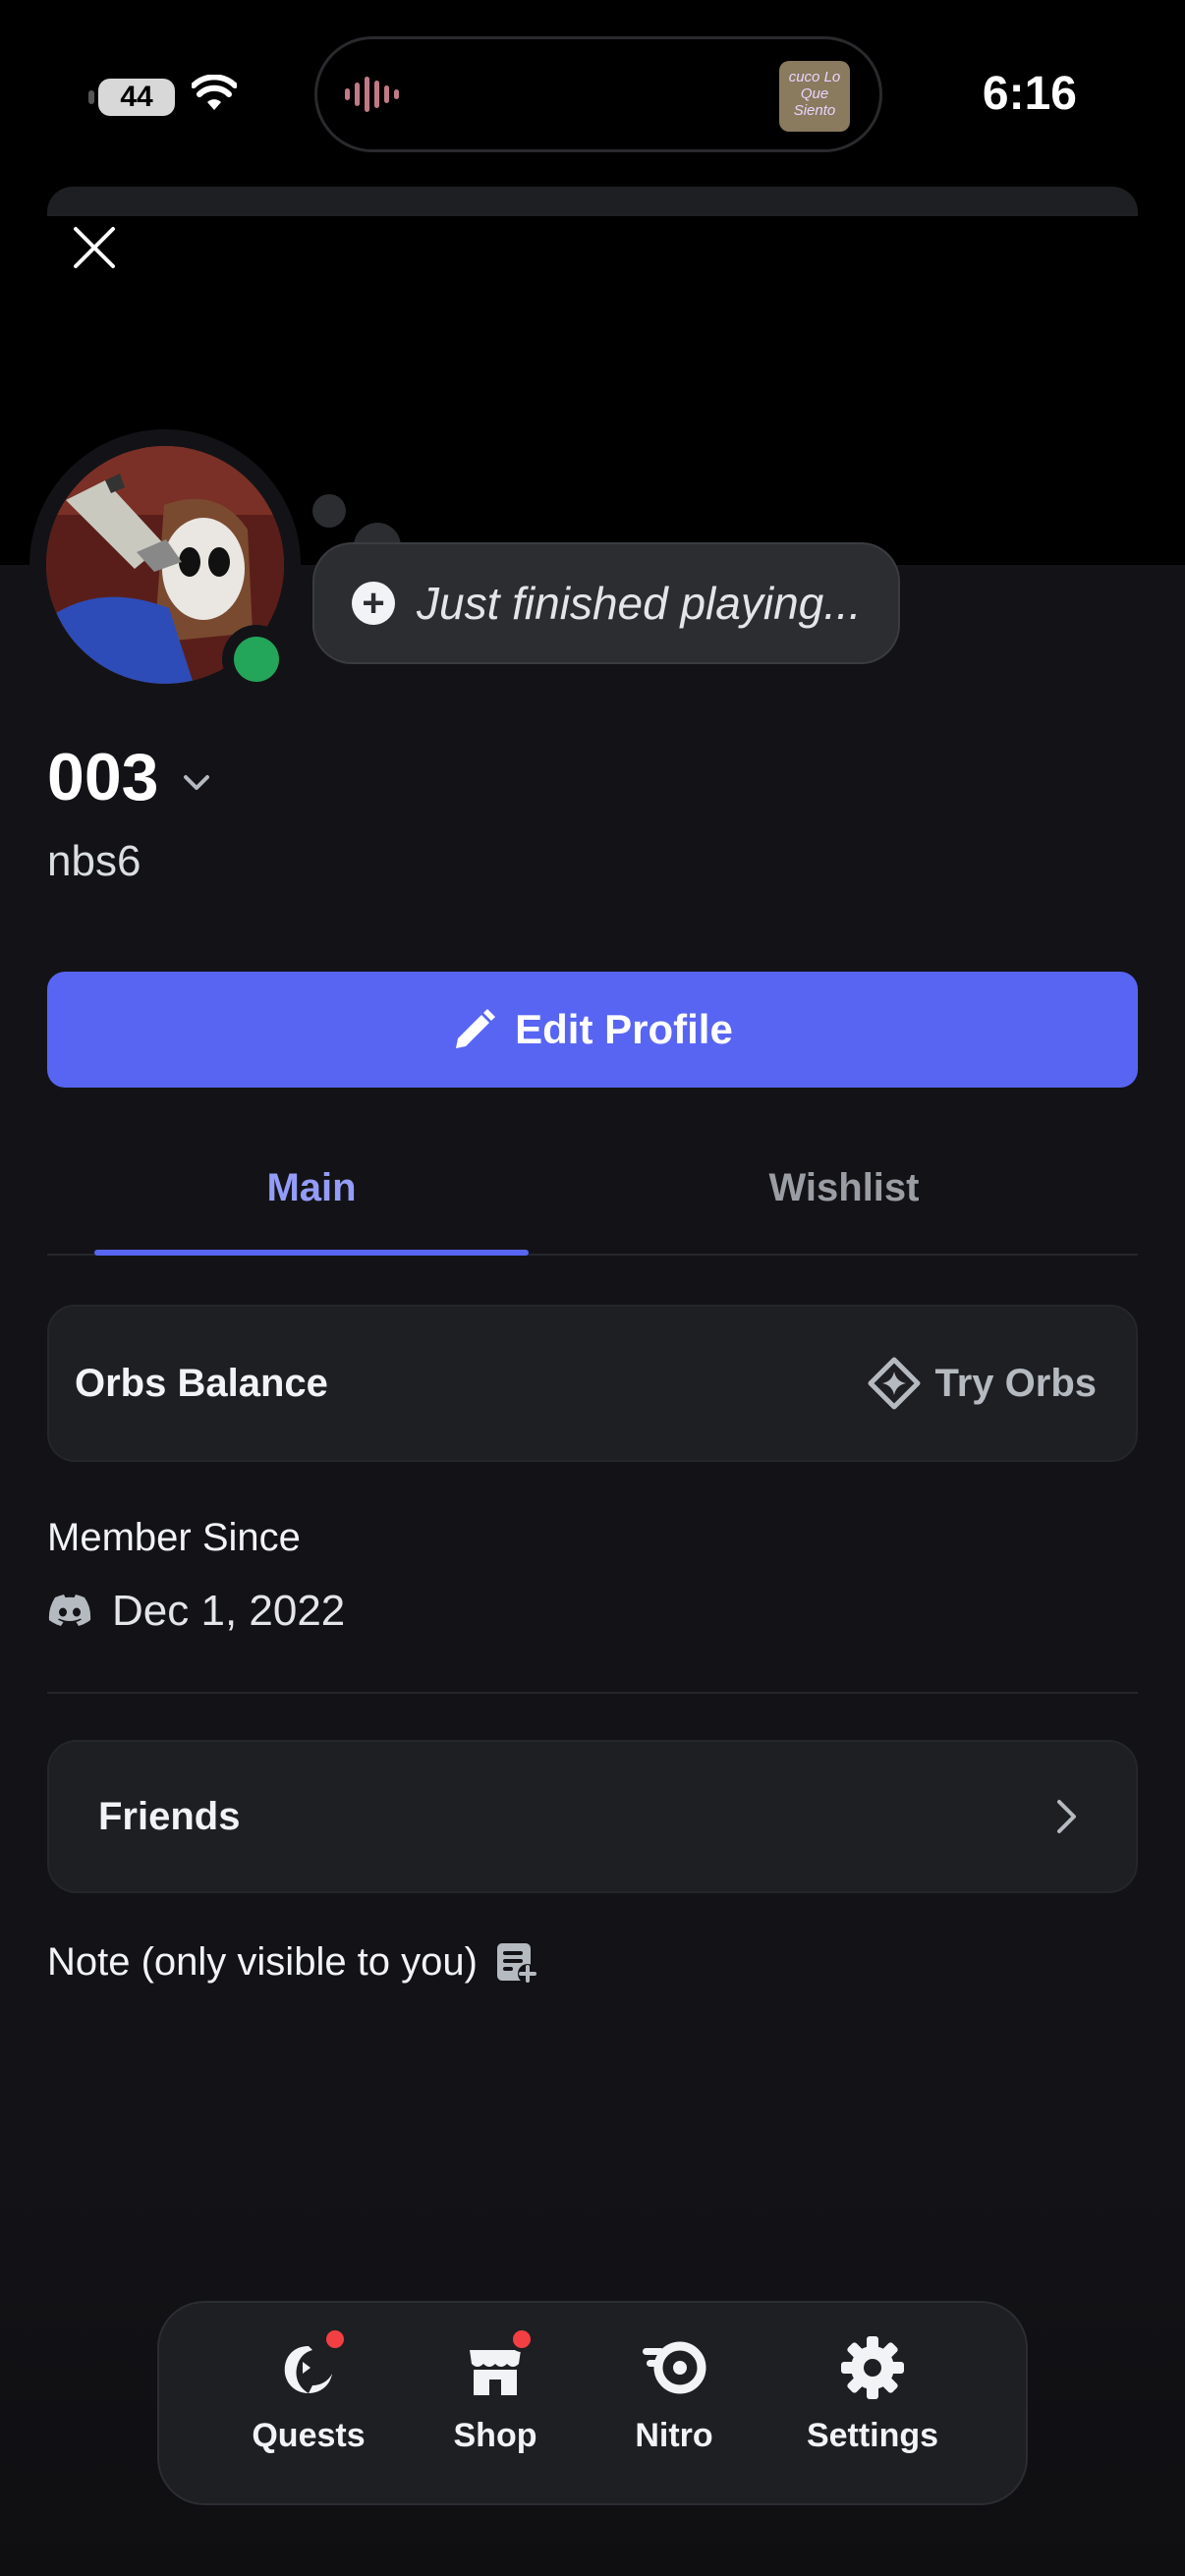  I want to click on settings-icon, so click(873, 2367).